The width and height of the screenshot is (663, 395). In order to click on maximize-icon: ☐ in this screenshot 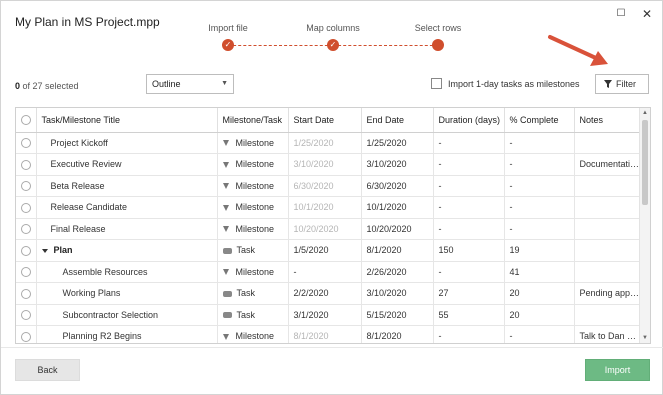, I will do `click(621, 14)`.